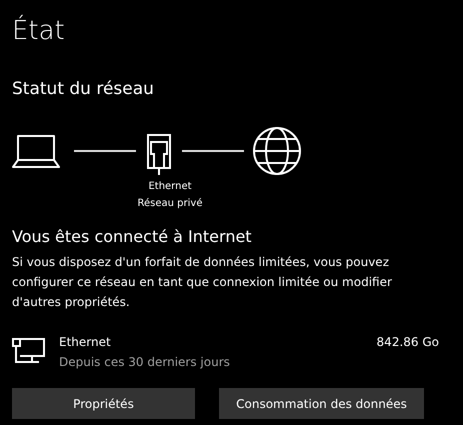 This screenshot has height=425, width=463. I want to click on data-amount: 842.86 Go, so click(407, 342).